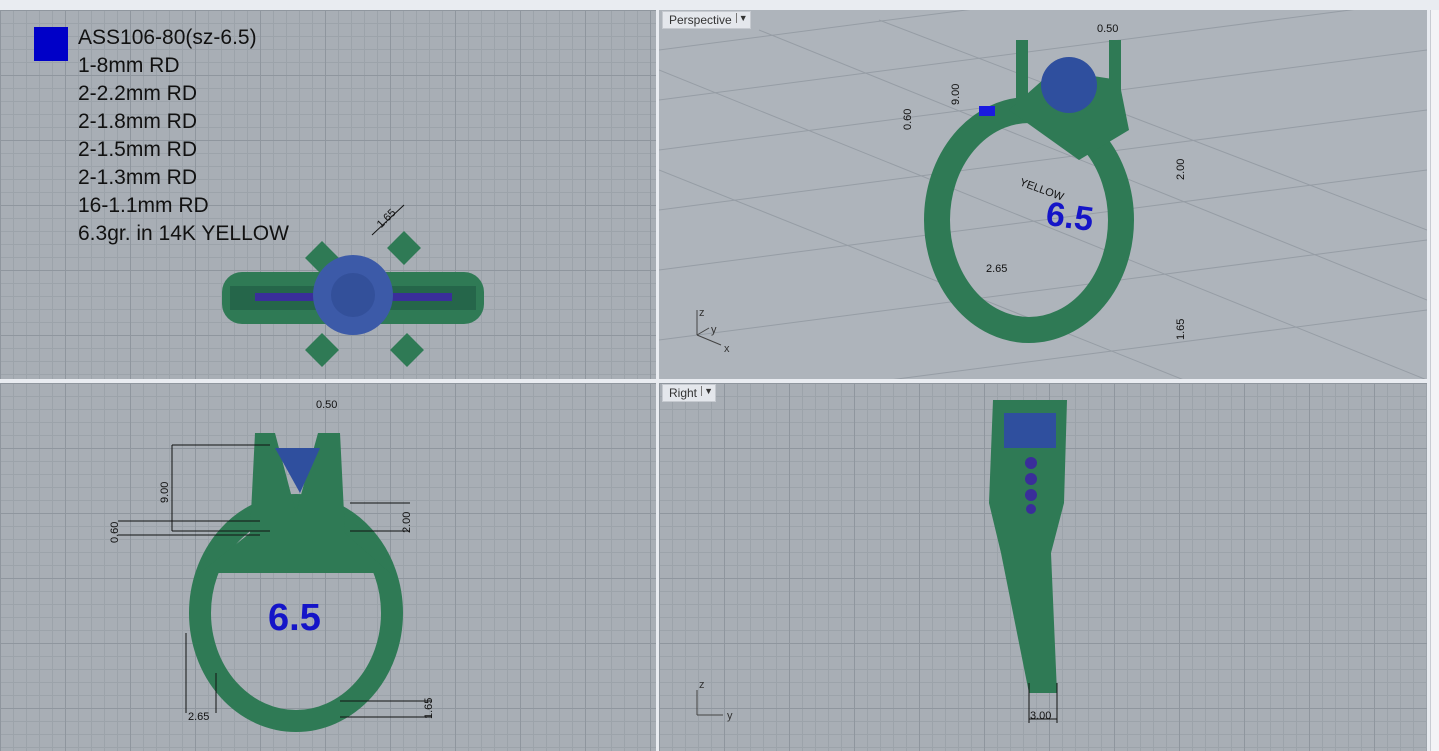 This screenshot has height=751, width=1439. What do you see at coordinates (138, 149) in the screenshot?
I see `legend-line: 2-1.5mm RD` at bounding box center [138, 149].